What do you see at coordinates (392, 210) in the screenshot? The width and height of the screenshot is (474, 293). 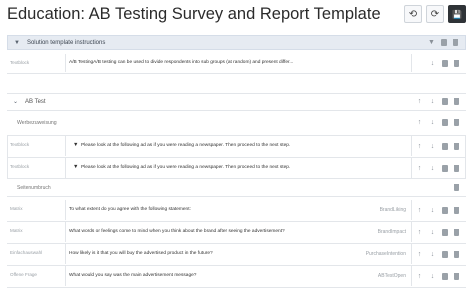 I see `question-tag: BrandLiking` at bounding box center [392, 210].